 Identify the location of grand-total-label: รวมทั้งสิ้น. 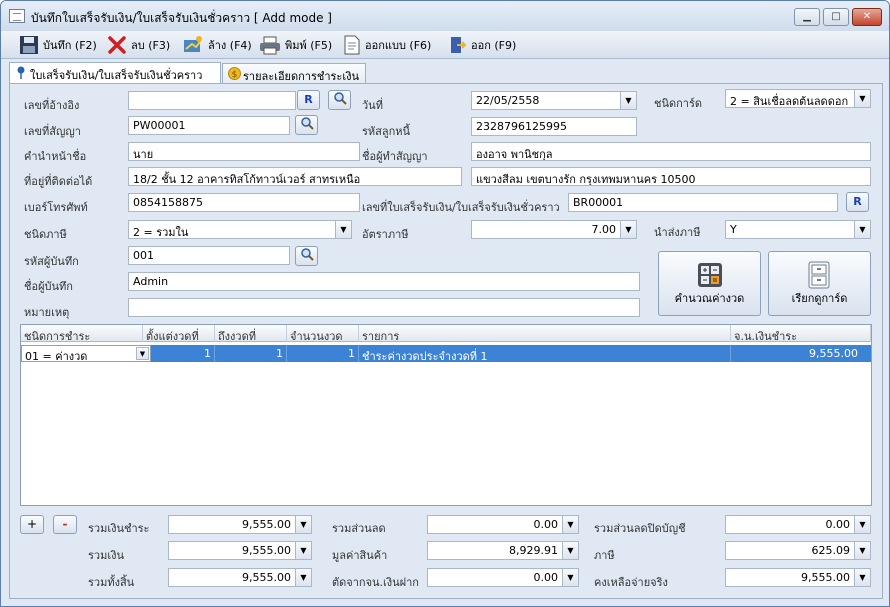
(111, 582).